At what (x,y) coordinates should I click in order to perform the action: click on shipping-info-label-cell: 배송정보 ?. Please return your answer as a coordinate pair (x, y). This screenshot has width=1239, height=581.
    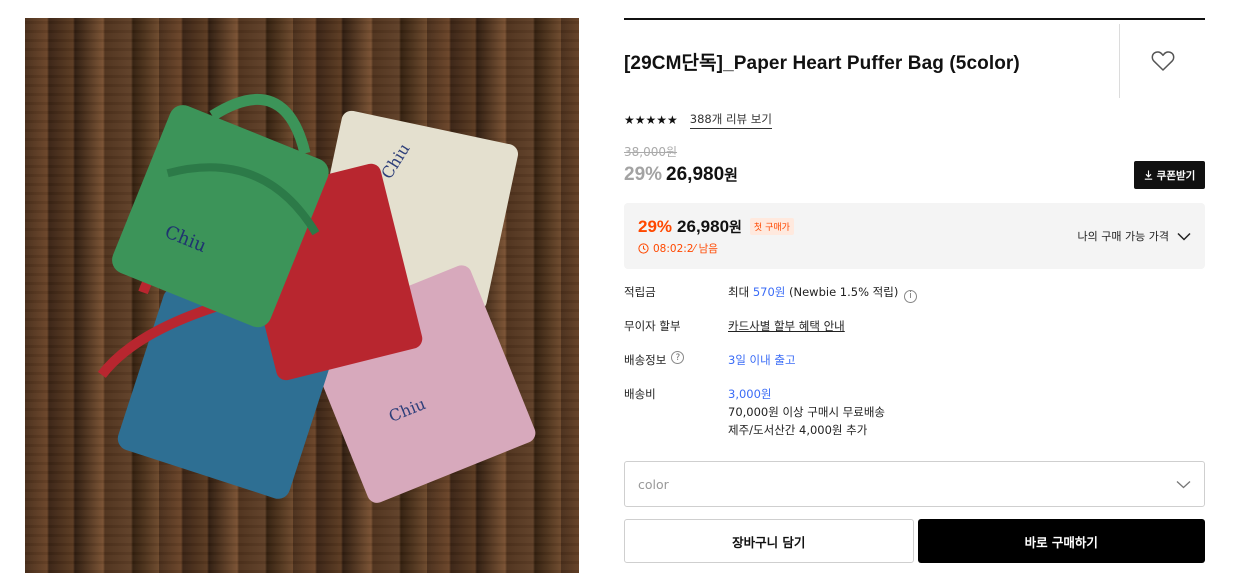
    Looking at the image, I should click on (676, 368).